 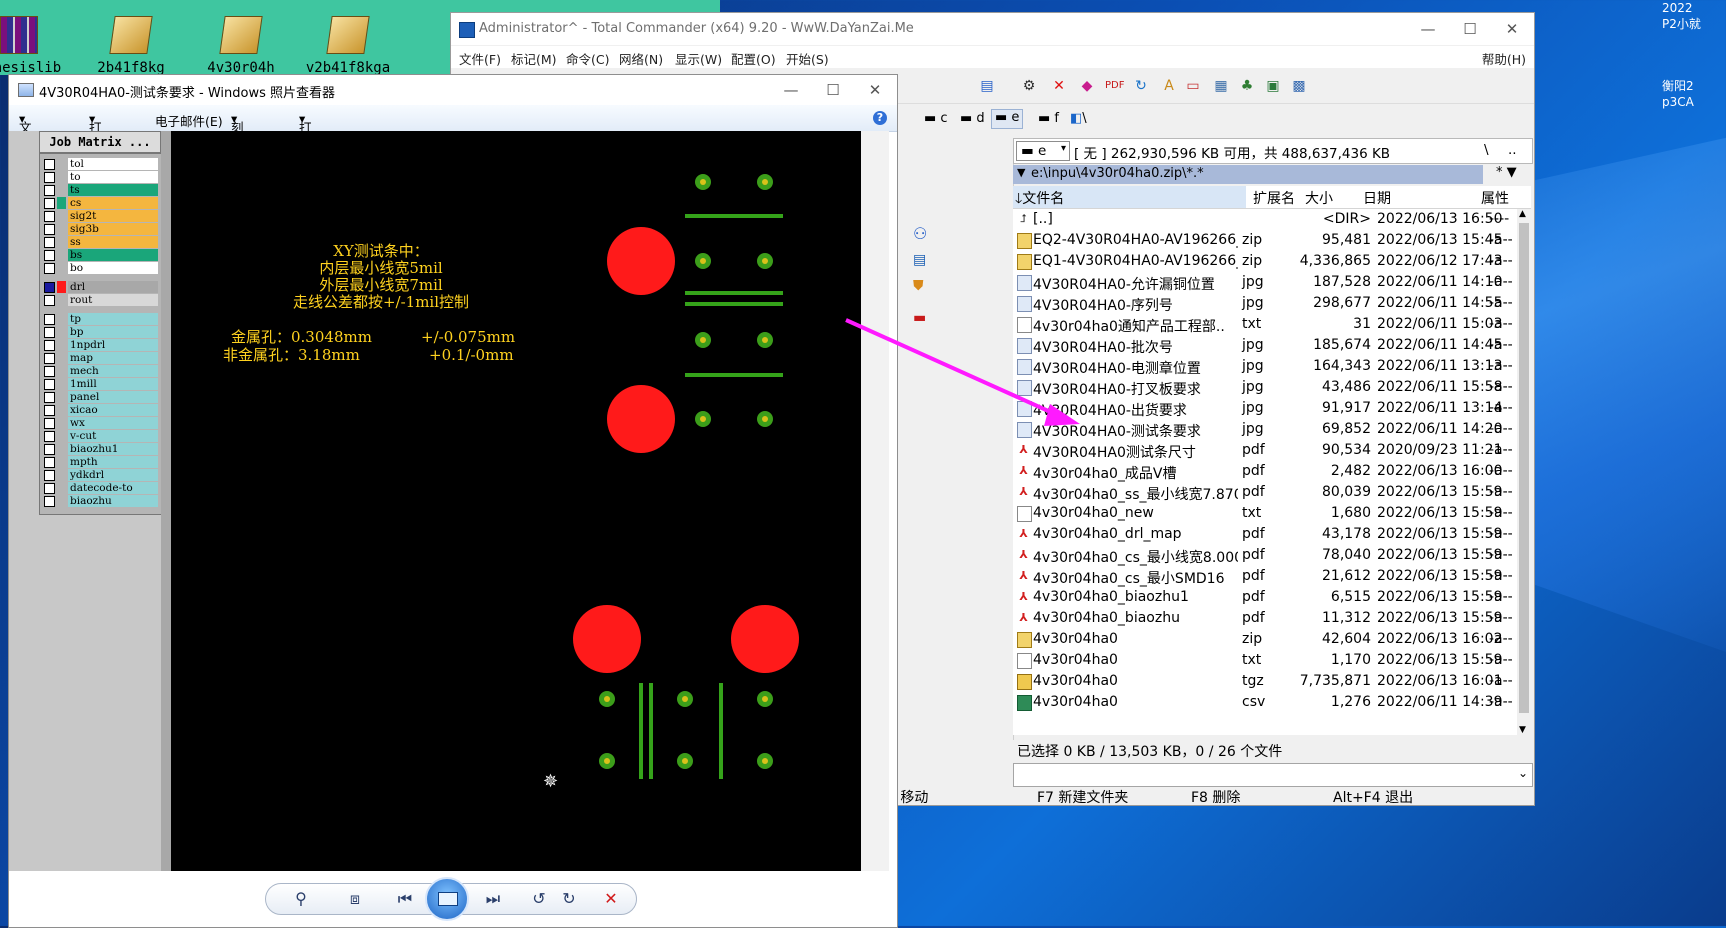 What do you see at coordinates (955, 369) in the screenshot?
I see `annotation-arrow-line` at bounding box center [955, 369].